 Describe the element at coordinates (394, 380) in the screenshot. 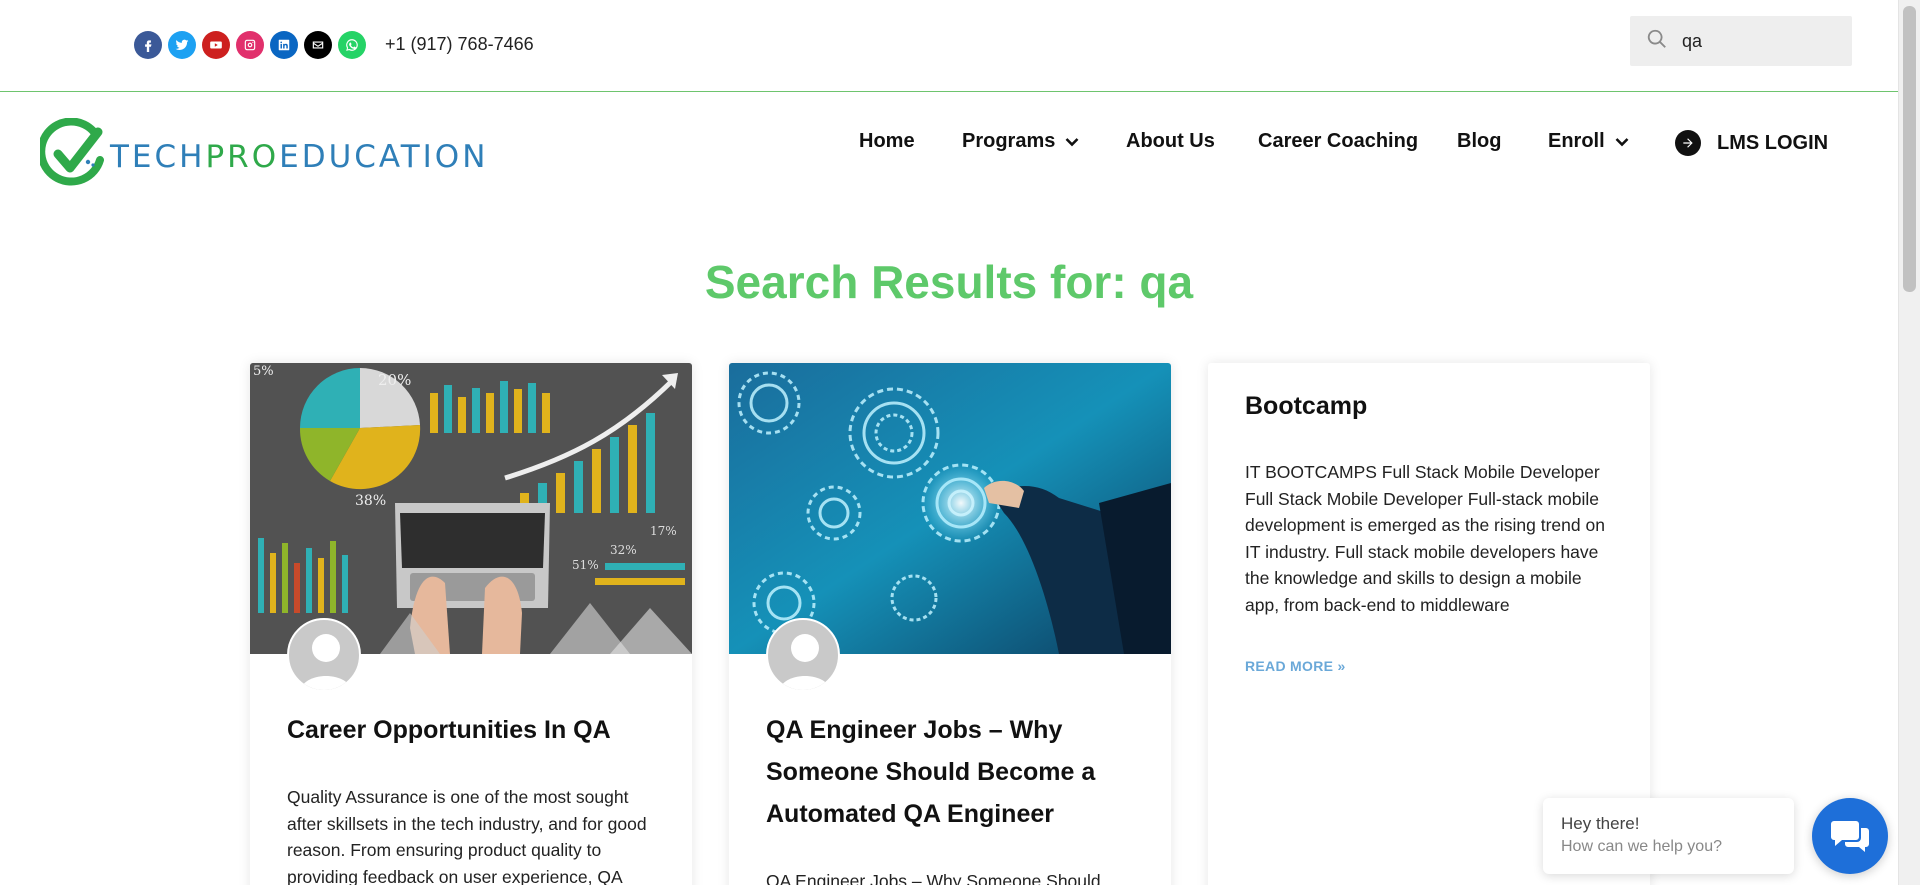

I see `svg-text: 20%` at that location.